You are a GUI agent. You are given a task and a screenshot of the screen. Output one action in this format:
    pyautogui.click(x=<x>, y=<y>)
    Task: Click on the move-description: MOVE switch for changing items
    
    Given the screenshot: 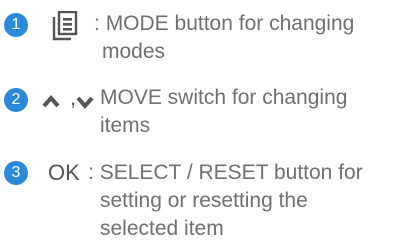 What is the action you would take?
    pyautogui.click(x=223, y=112)
    